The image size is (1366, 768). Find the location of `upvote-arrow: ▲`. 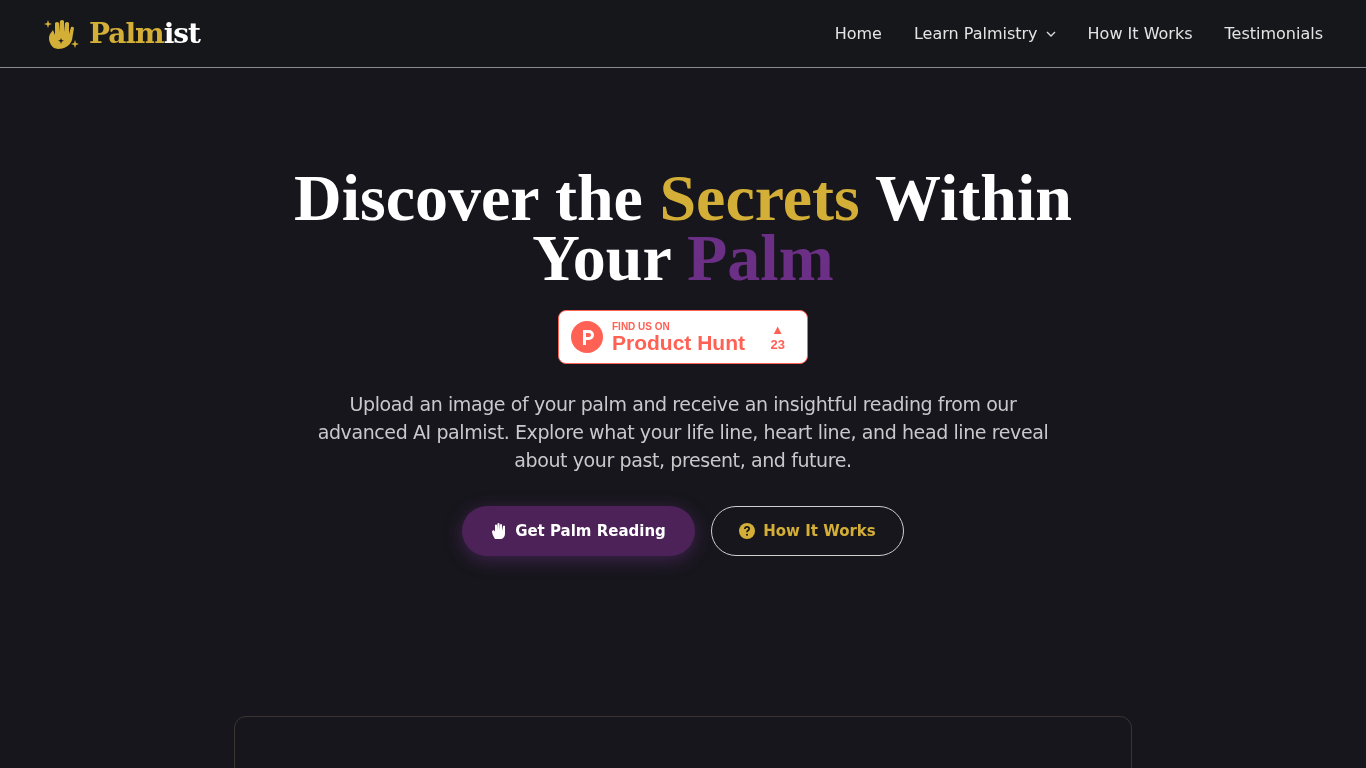

upvote-arrow: ▲ is located at coordinates (778, 329).